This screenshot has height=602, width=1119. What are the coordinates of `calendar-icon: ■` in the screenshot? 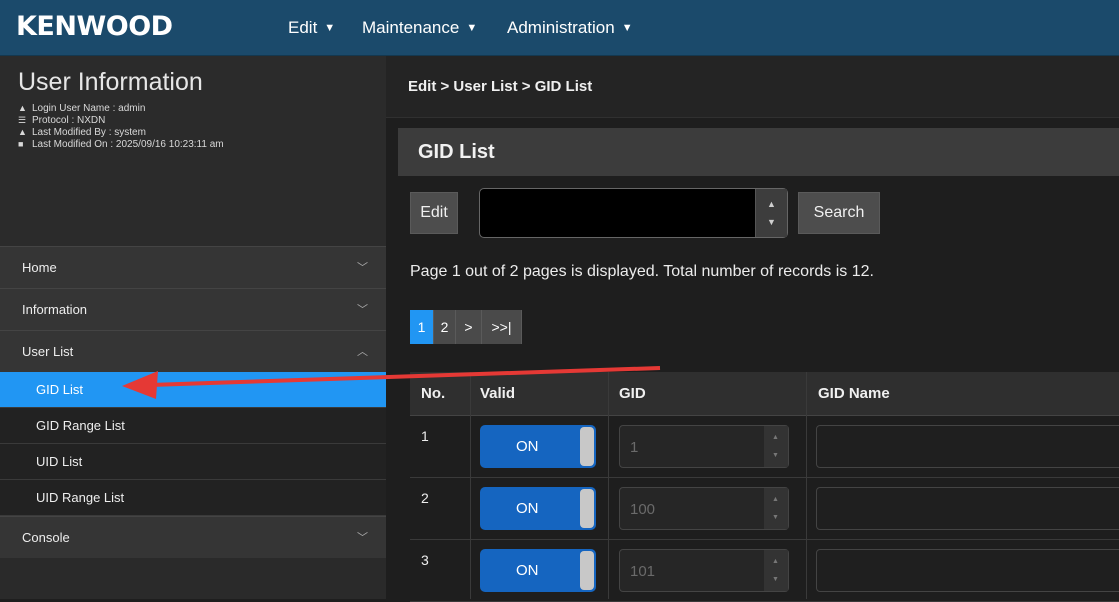 It's located at (21, 144).